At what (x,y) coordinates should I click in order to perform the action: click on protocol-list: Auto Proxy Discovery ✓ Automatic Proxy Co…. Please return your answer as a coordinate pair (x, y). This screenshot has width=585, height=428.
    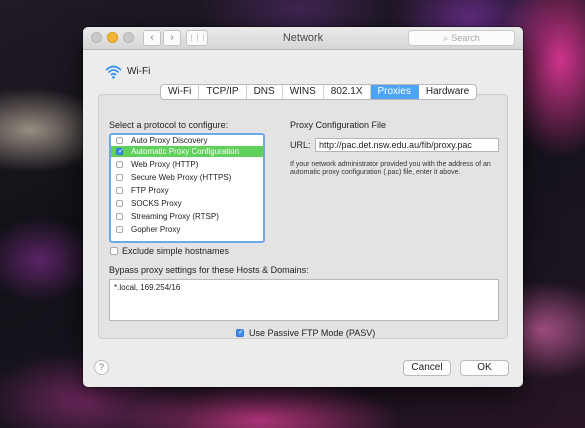
    Looking at the image, I should click on (187, 188).